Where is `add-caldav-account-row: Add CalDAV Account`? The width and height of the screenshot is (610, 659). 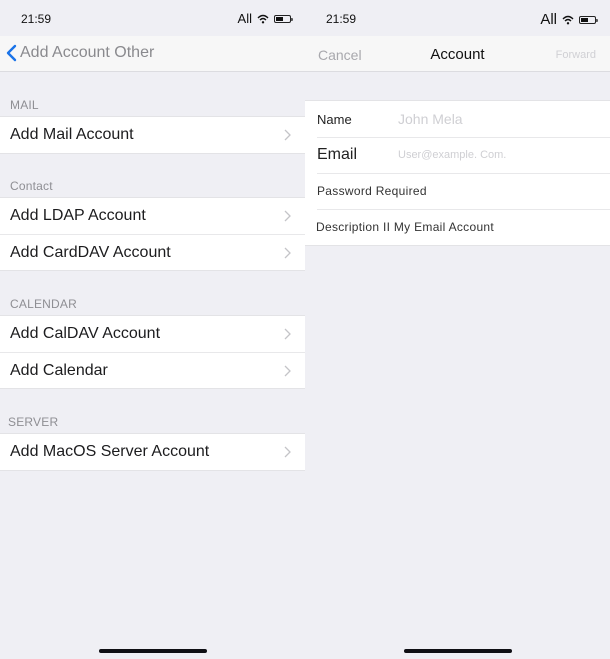 add-caldav-account-row: Add CalDAV Account is located at coordinates (152, 334).